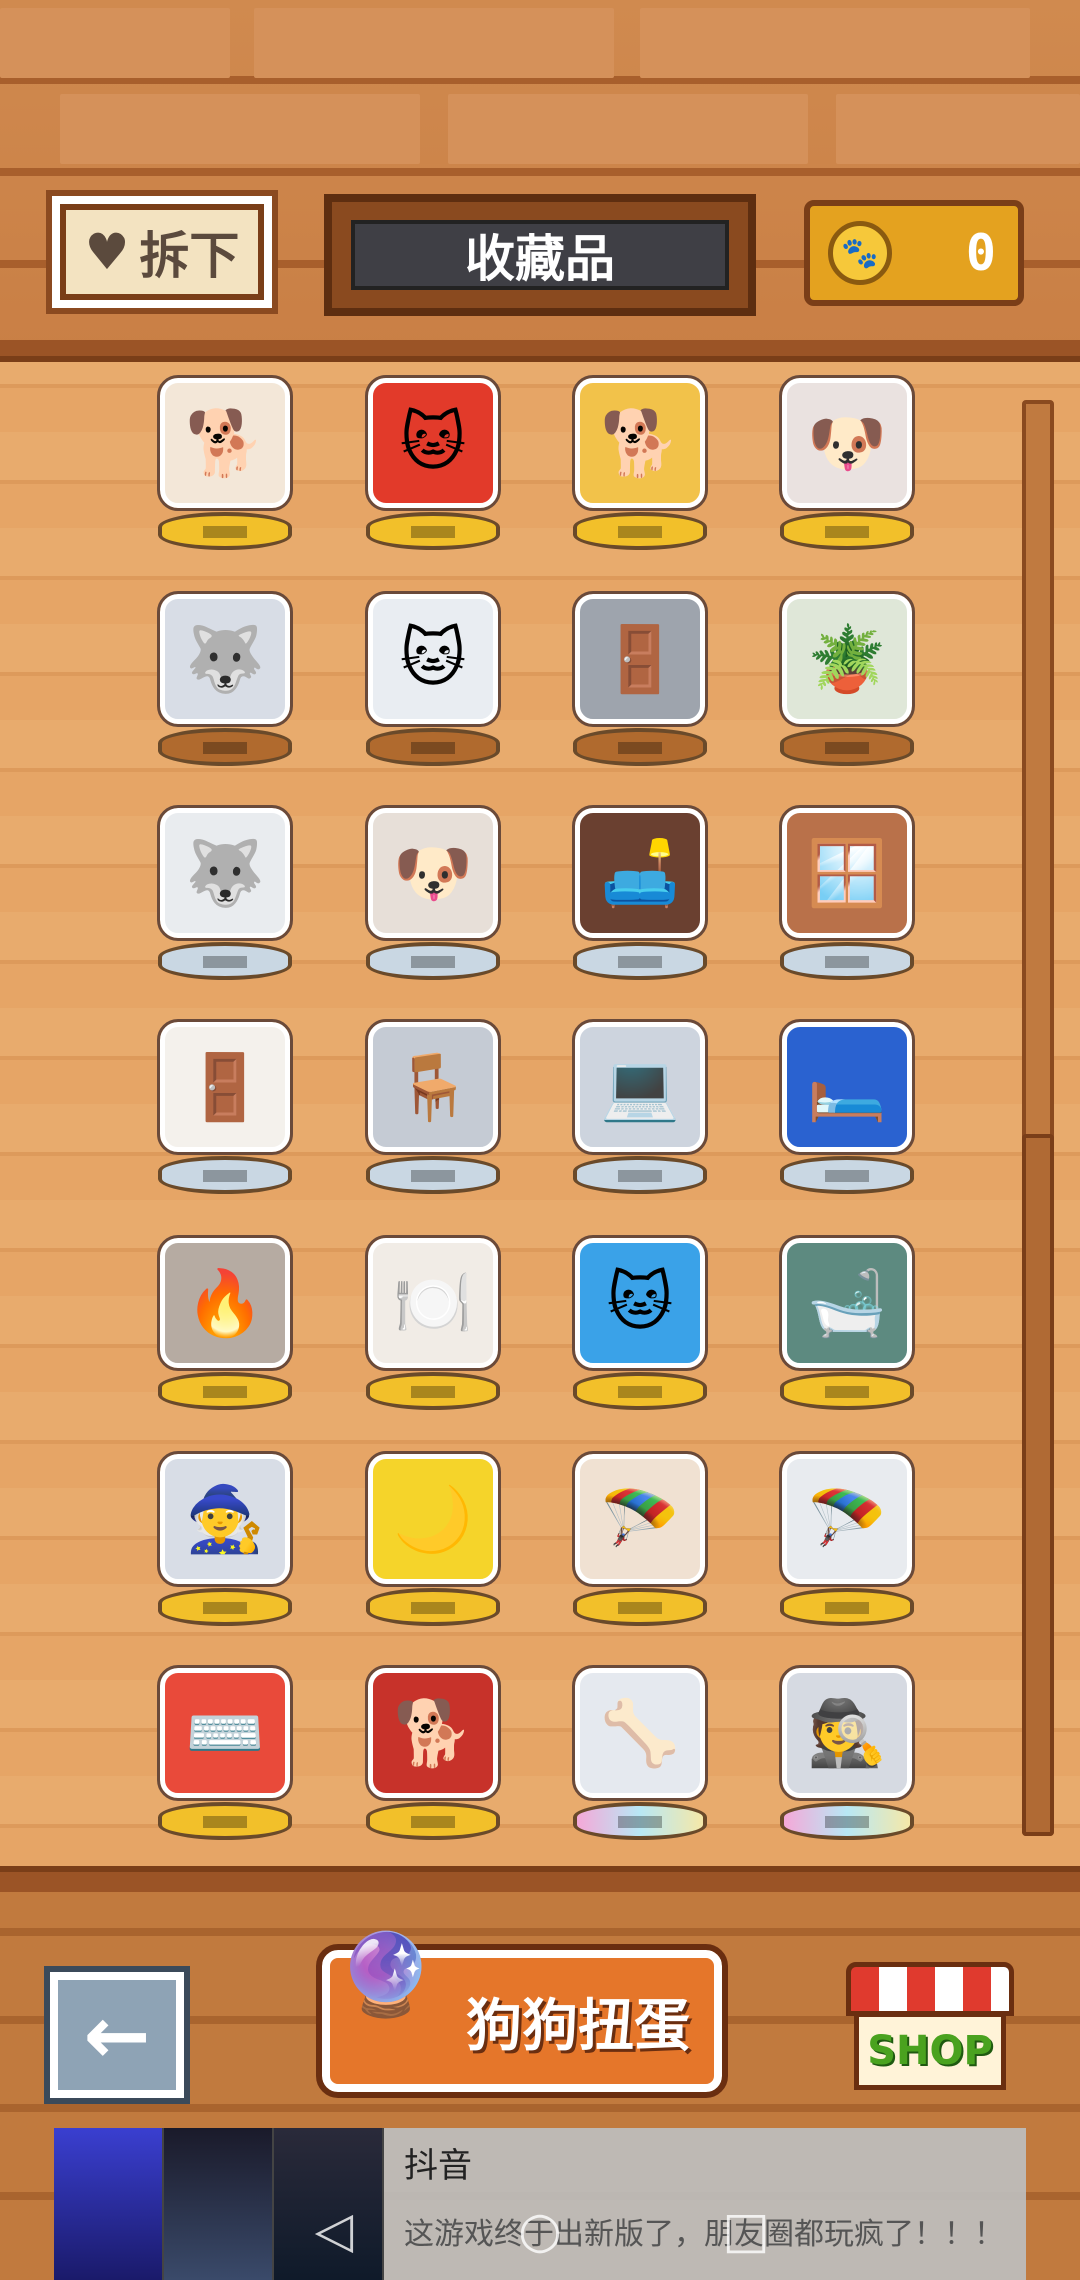 This screenshot has width=1080, height=2280. I want to click on collection-item-husky-figurine: 🐺, so click(225, 679).